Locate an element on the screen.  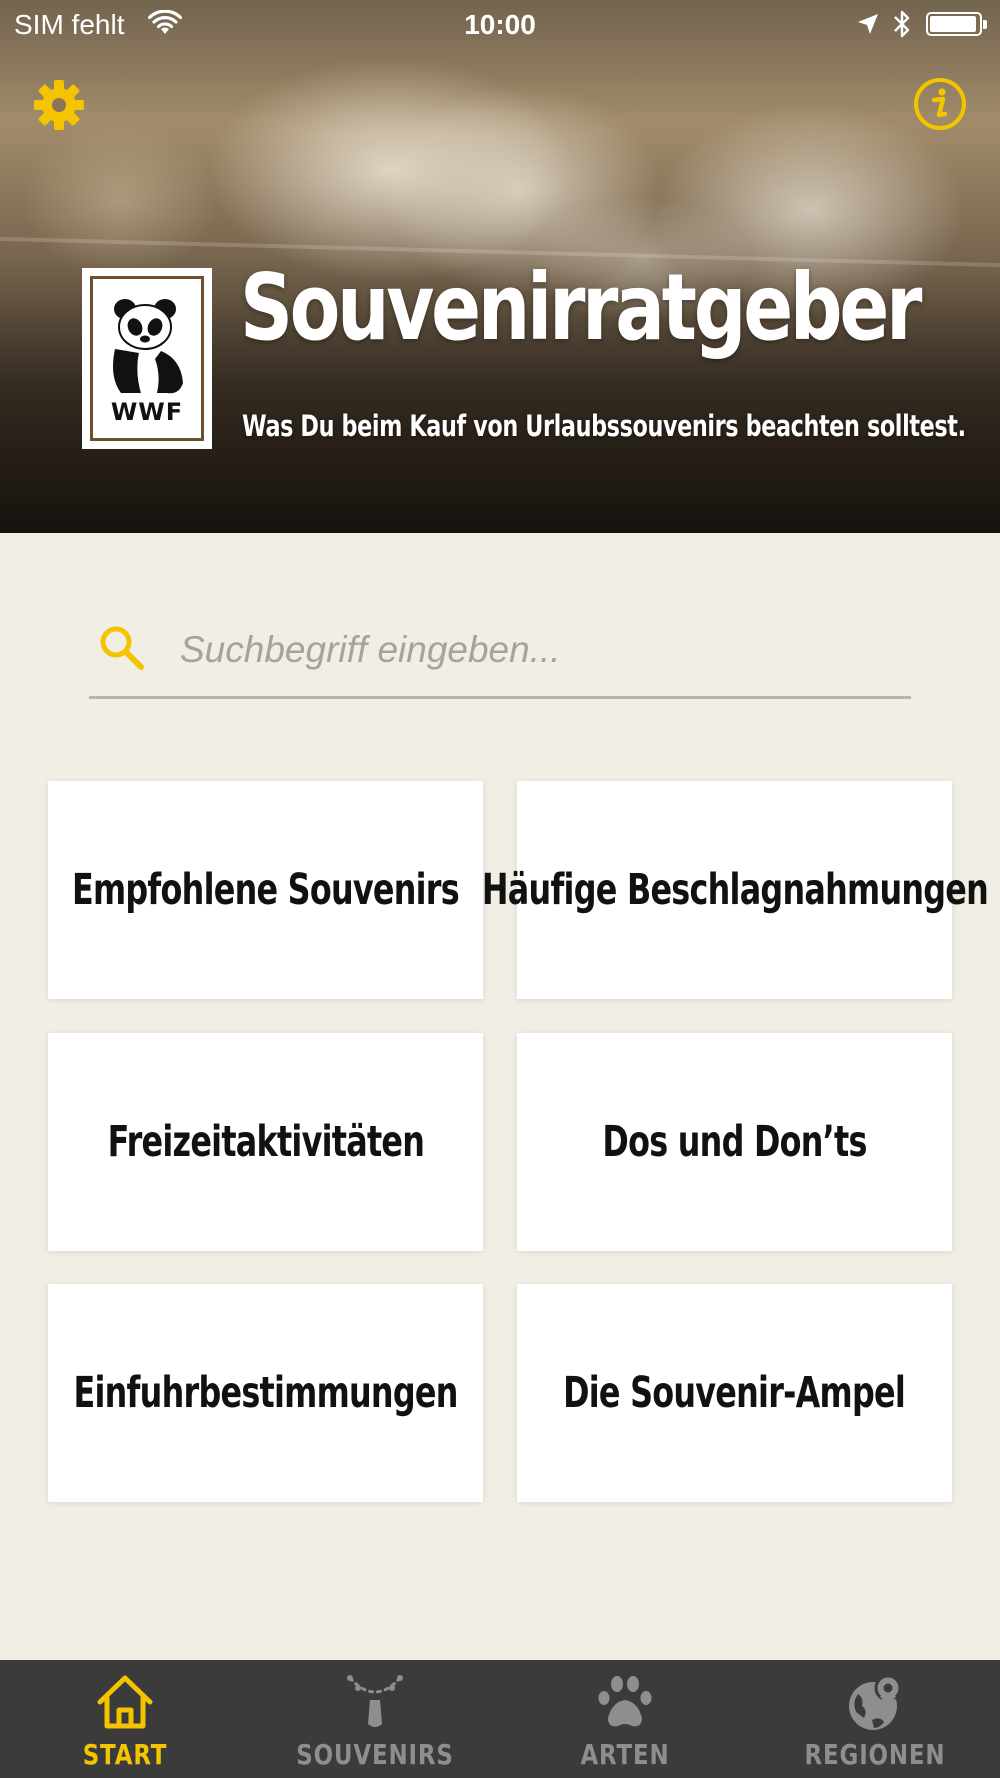
tile-label: Freizeitaktivitäten is located at coordinates (265, 1142).